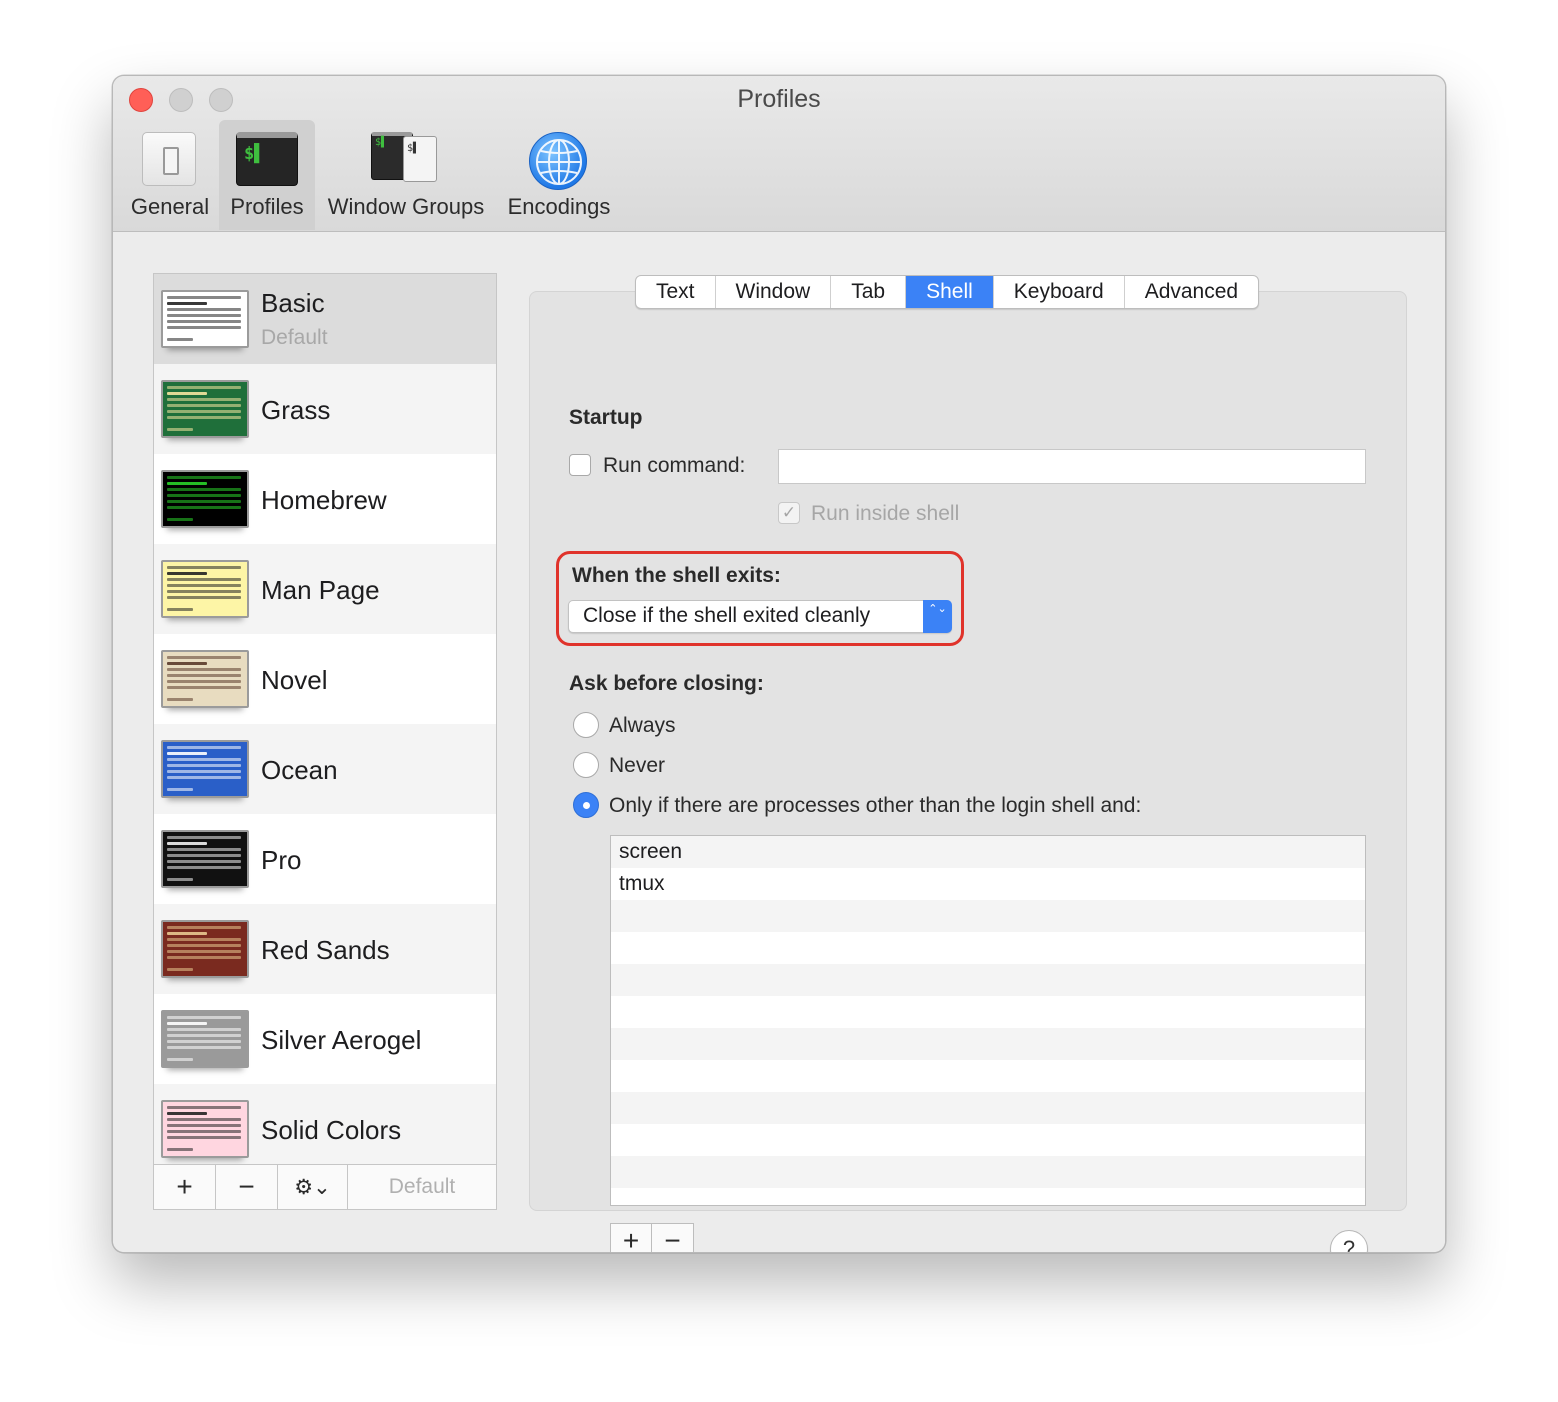 Image resolution: width=1558 pixels, height=1402 pixels. What do you see at coordinates (331, 1130) in the screenshot?
I see `profile-name: Solid Colors` at bounding box center [331, 1130].